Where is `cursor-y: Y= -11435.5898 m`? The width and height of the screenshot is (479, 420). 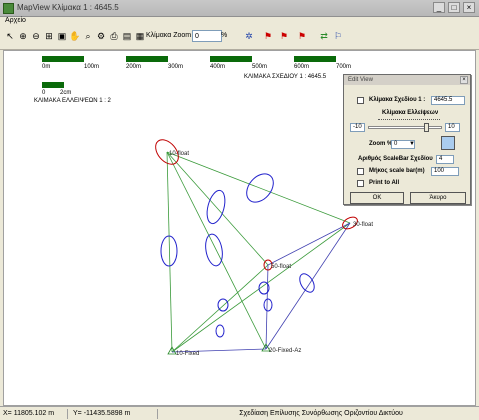 cursor-y: Y= -11435.5898 m is located at coordinates (114, 414).